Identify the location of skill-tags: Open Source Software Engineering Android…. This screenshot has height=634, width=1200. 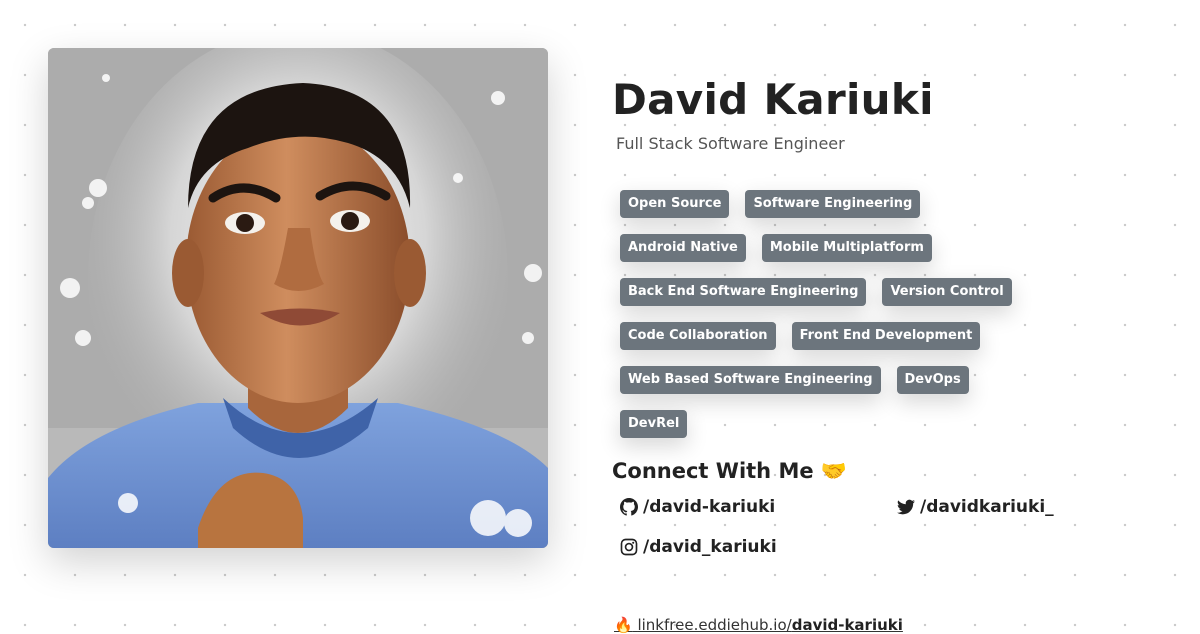
(820, 314).